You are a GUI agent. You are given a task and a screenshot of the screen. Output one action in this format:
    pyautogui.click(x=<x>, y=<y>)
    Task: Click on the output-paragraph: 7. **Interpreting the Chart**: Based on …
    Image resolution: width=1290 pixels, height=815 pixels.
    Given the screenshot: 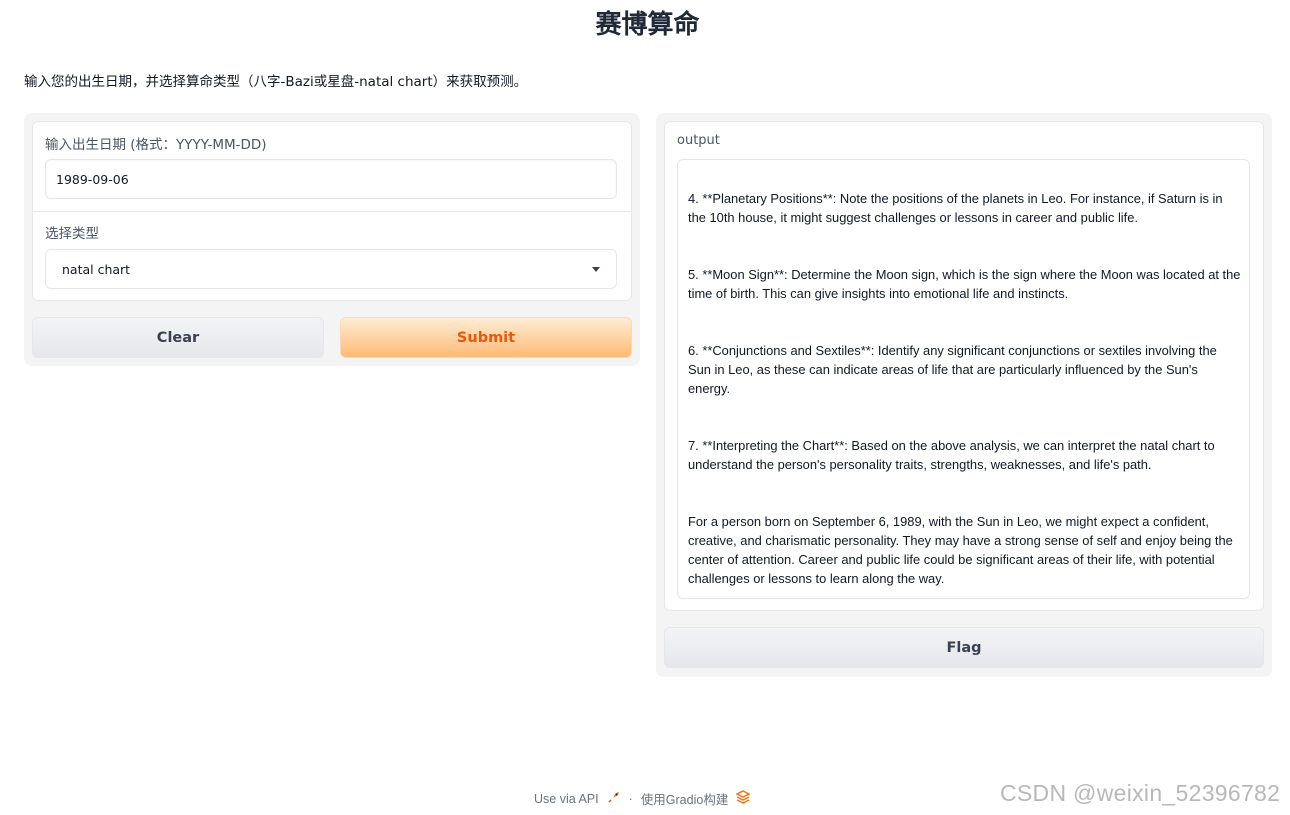 What is the action you would take?
    pyautogui.click(x=951, y=455)
    